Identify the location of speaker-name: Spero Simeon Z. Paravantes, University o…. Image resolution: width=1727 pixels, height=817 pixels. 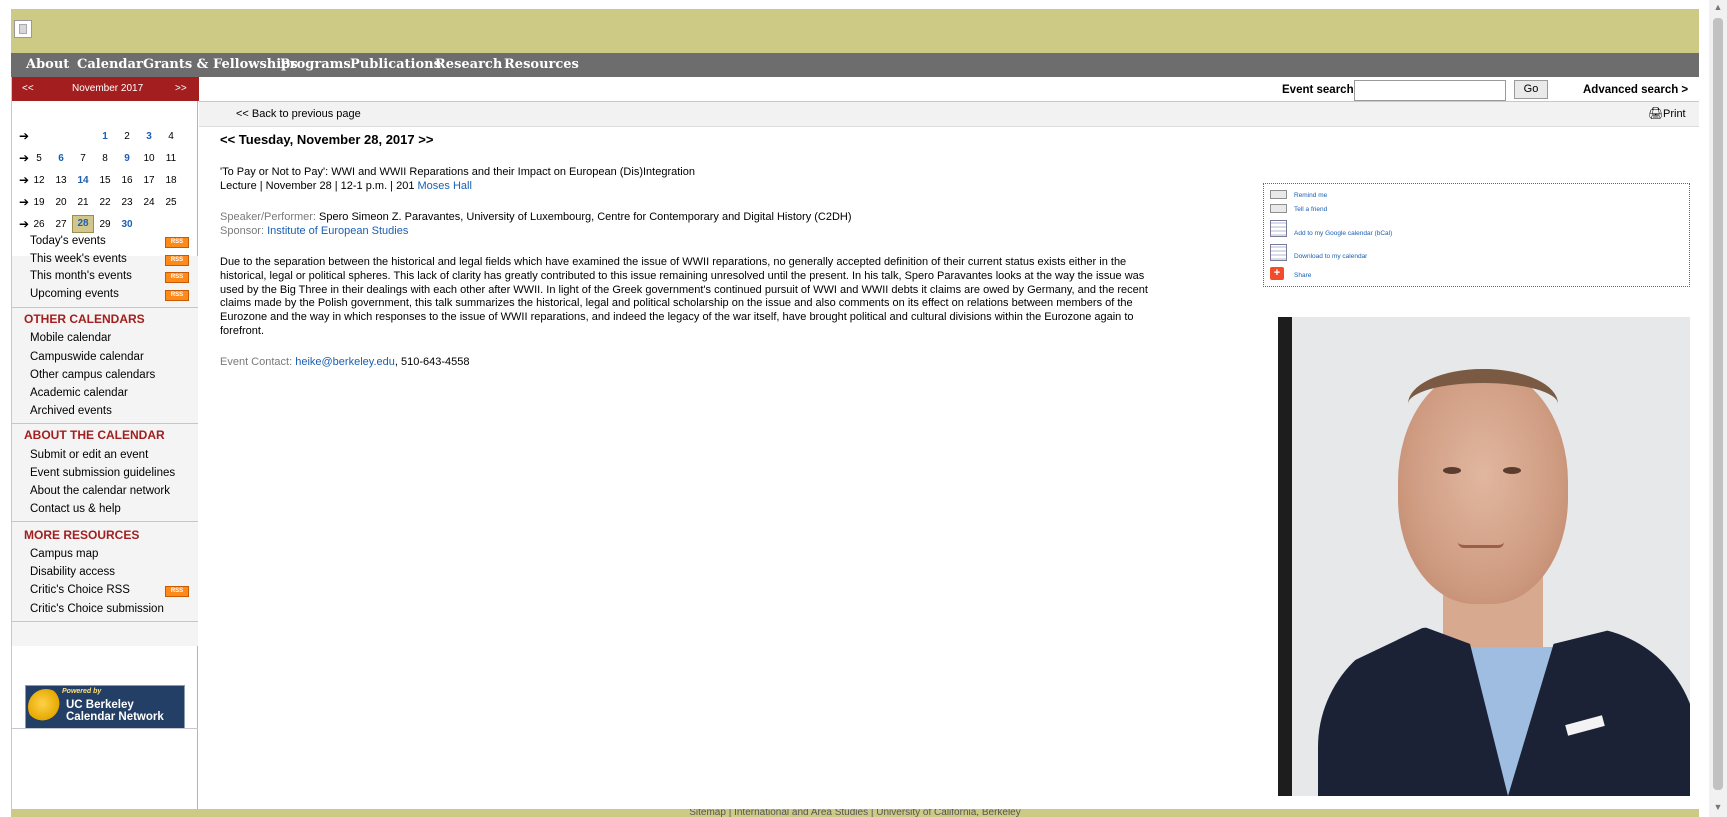
(585, 217).